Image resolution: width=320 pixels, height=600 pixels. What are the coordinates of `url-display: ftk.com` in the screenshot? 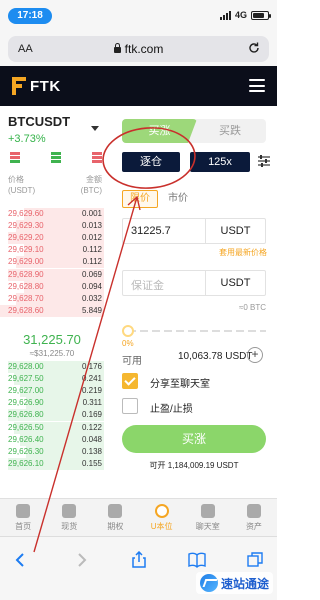 It's located at (138, 49).